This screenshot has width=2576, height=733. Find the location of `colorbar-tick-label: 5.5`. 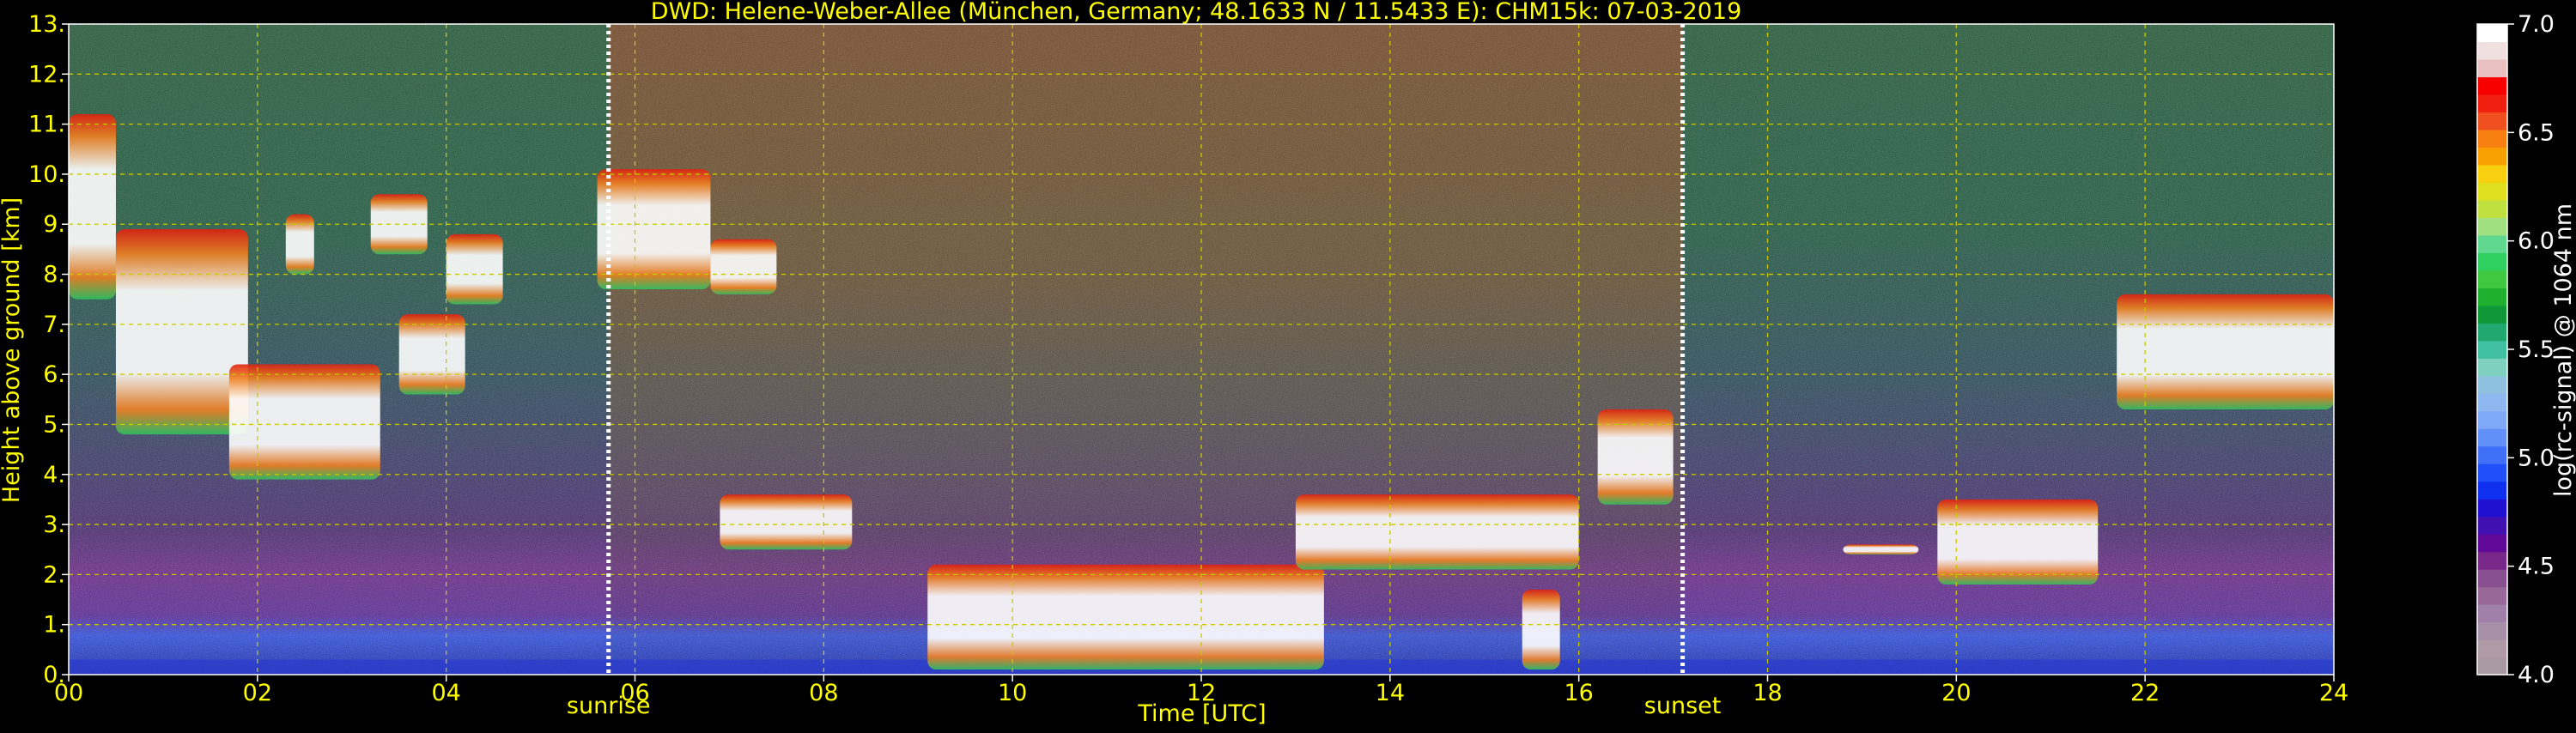

colorbar-tick-label: 5.5 is located at coordinates (2536, 349).